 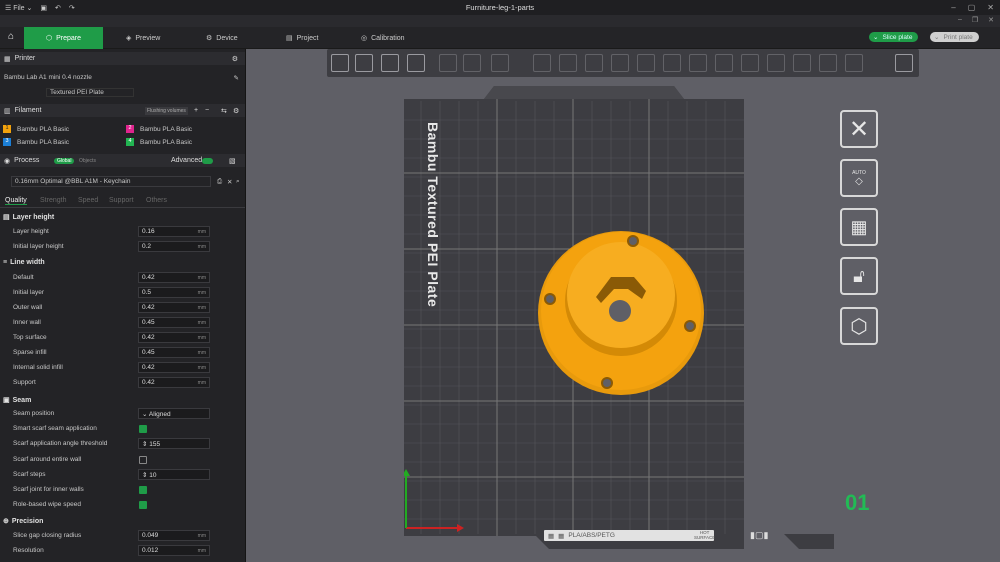 I want to click on layer-height-input: 0.16 mm, so click(x=174, y=231).